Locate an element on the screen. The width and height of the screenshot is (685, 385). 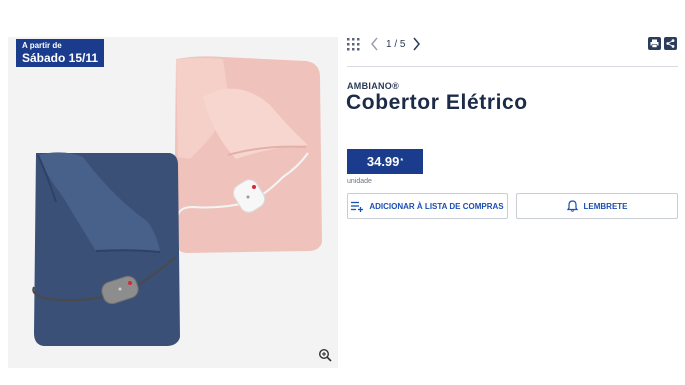
availability-badge: A partir de Sábado 15/11 is located at coordinates (60, 53).